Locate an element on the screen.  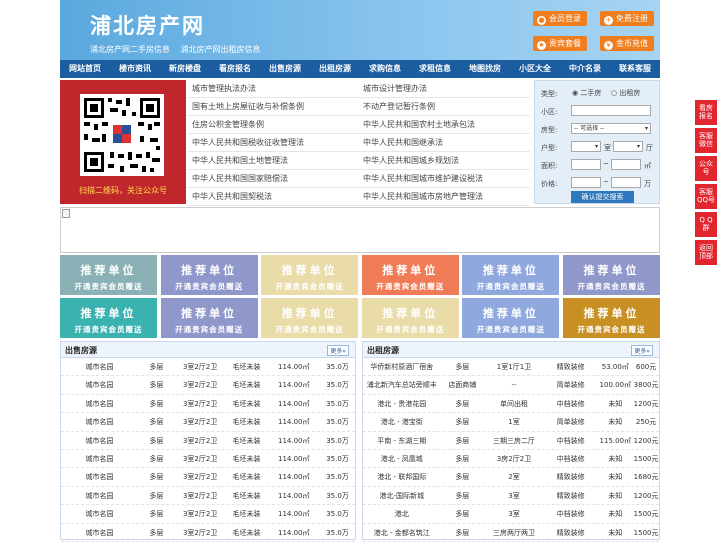
law-link: 不动产登记暂行条例 is located at coordinates (444, 106).